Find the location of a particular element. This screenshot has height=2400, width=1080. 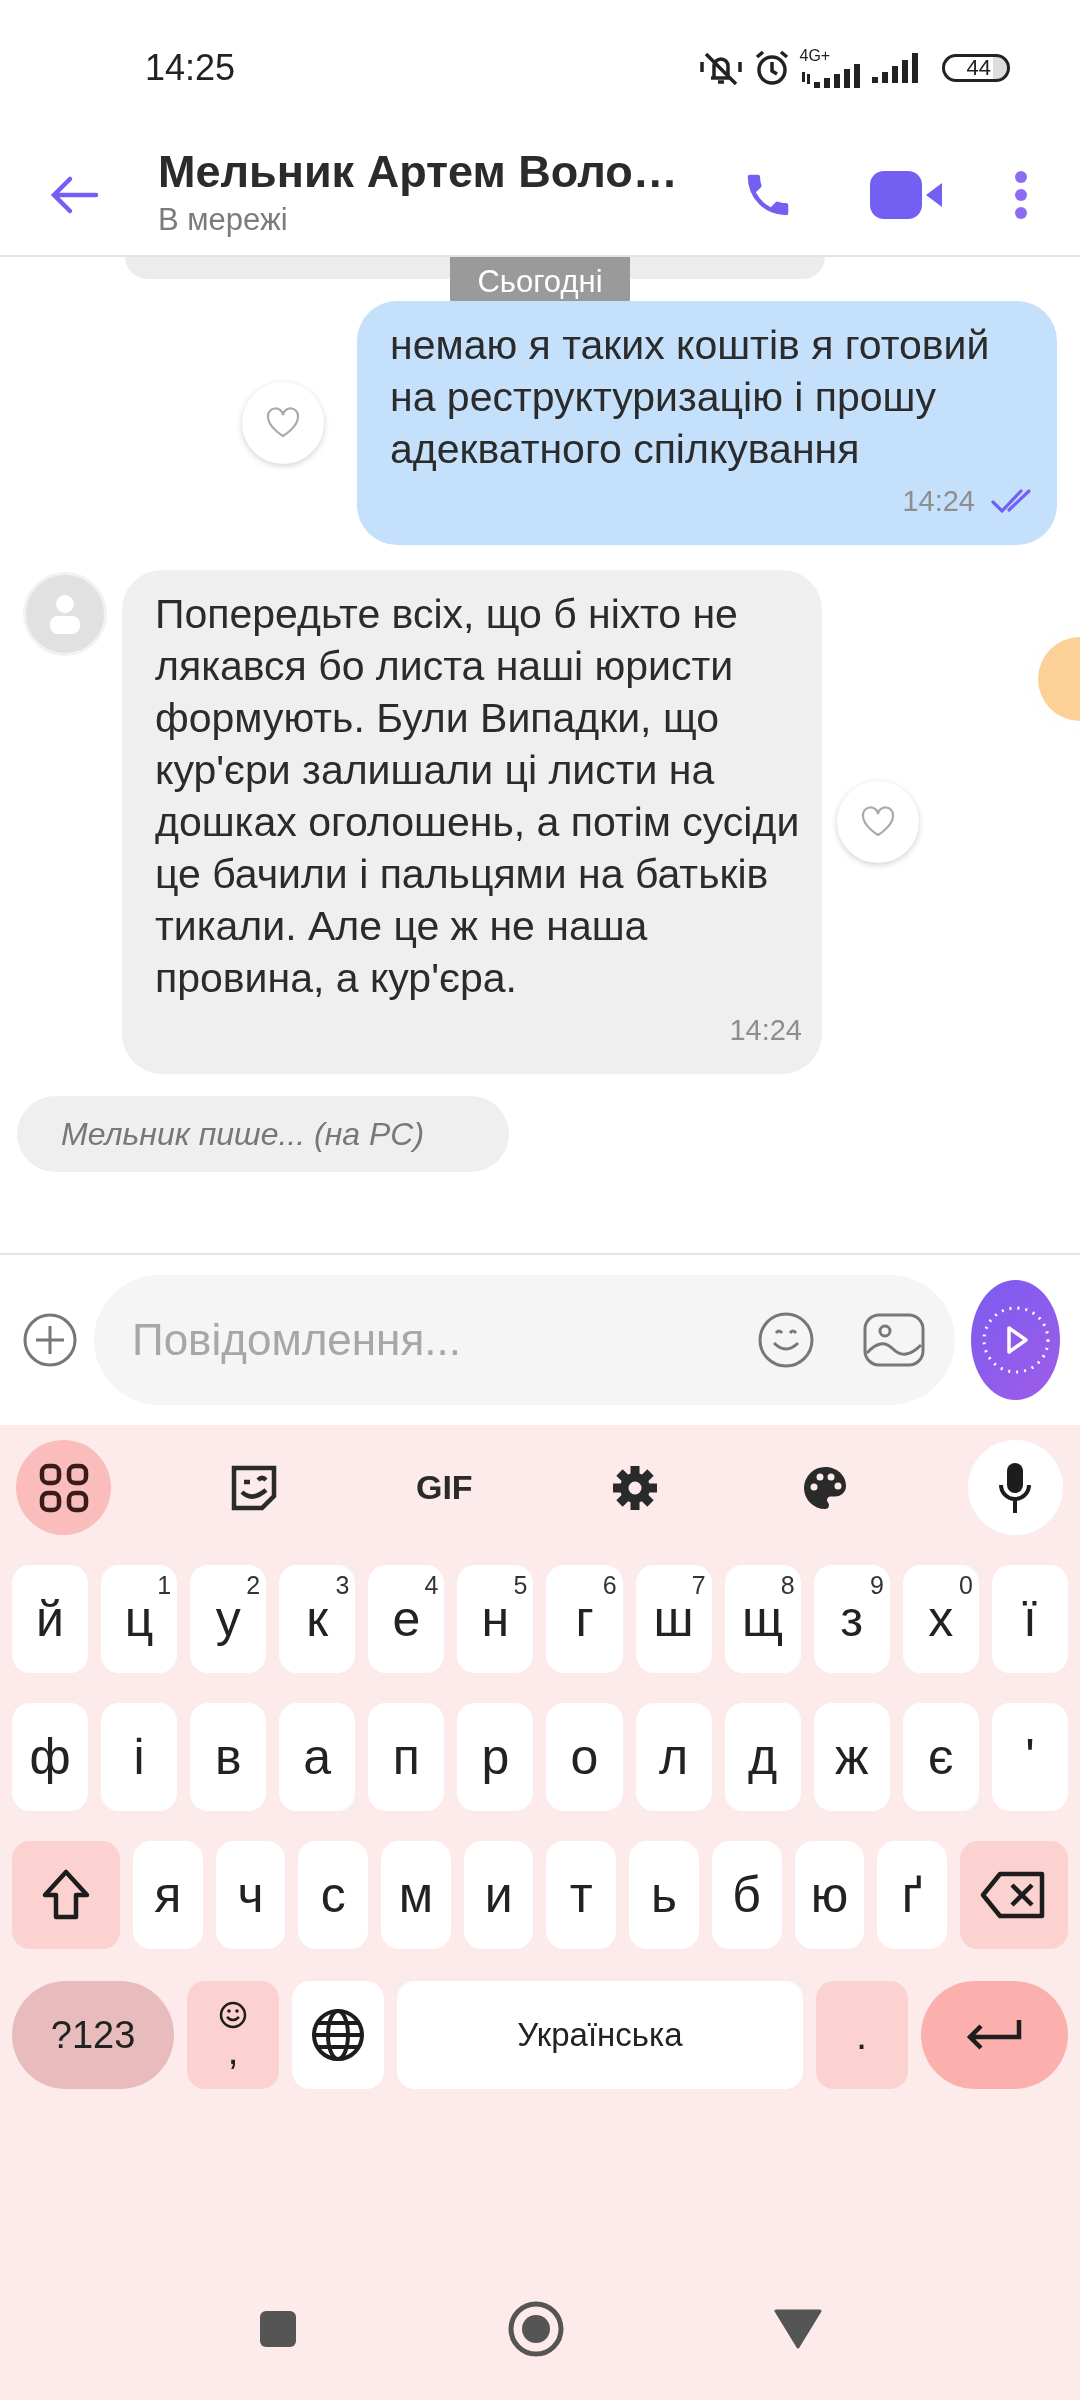

key-hint: 6 is located at coordinates (609, 1585).